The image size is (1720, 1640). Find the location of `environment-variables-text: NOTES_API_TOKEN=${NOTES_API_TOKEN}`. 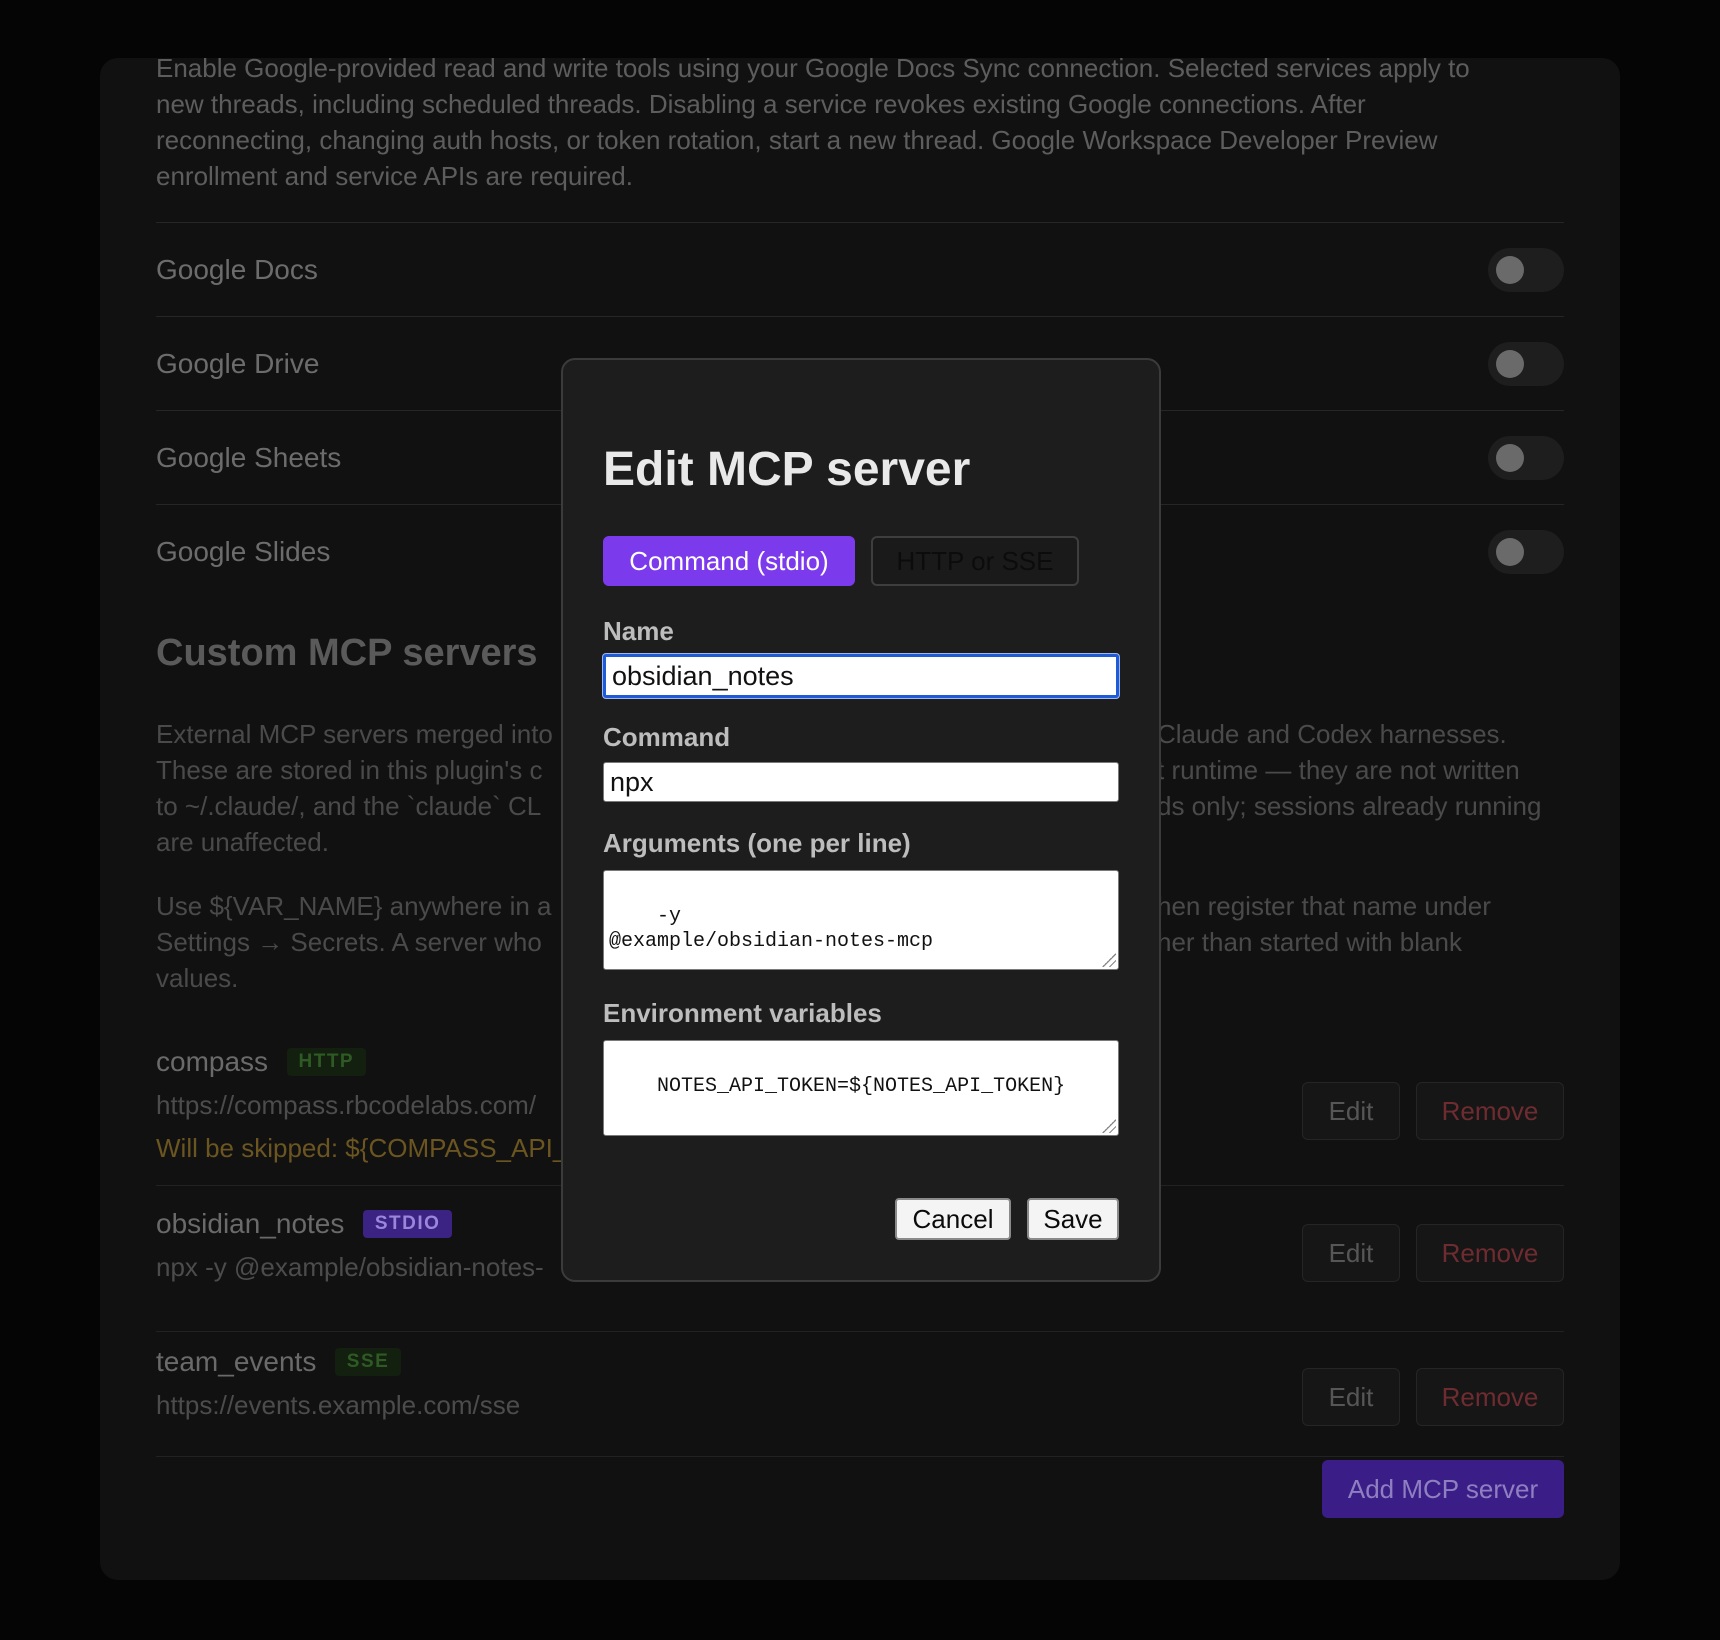

environment-variables-text: NOTES_API_TOKEN=${NOTES_API_TOKEN} is located at coordinates (861, 1086).